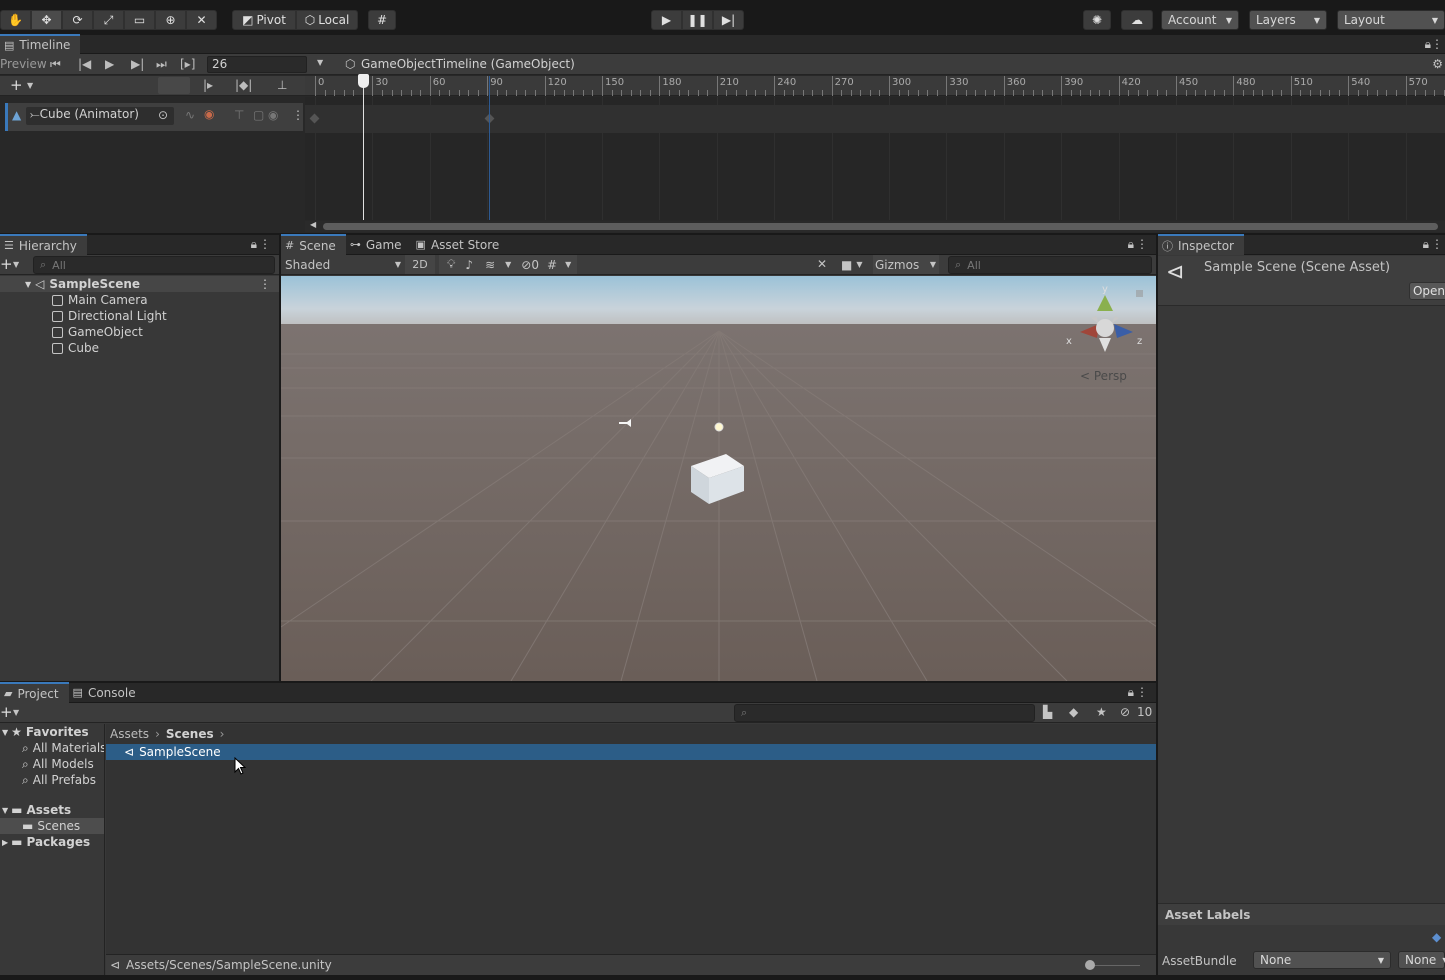 The image size is (1445, 980). Describe the element at coordinates (239, 115) in the screenshot. I see `pin-icon: ⊤` at that location.